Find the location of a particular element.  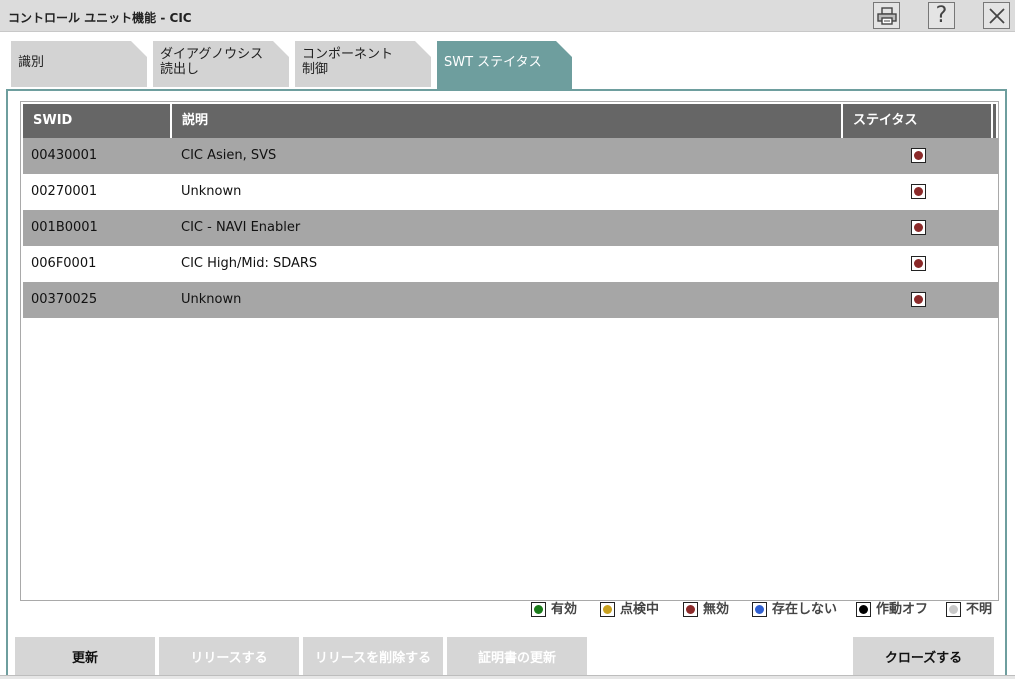

help-button: ? is located at coordinates (941, 15).